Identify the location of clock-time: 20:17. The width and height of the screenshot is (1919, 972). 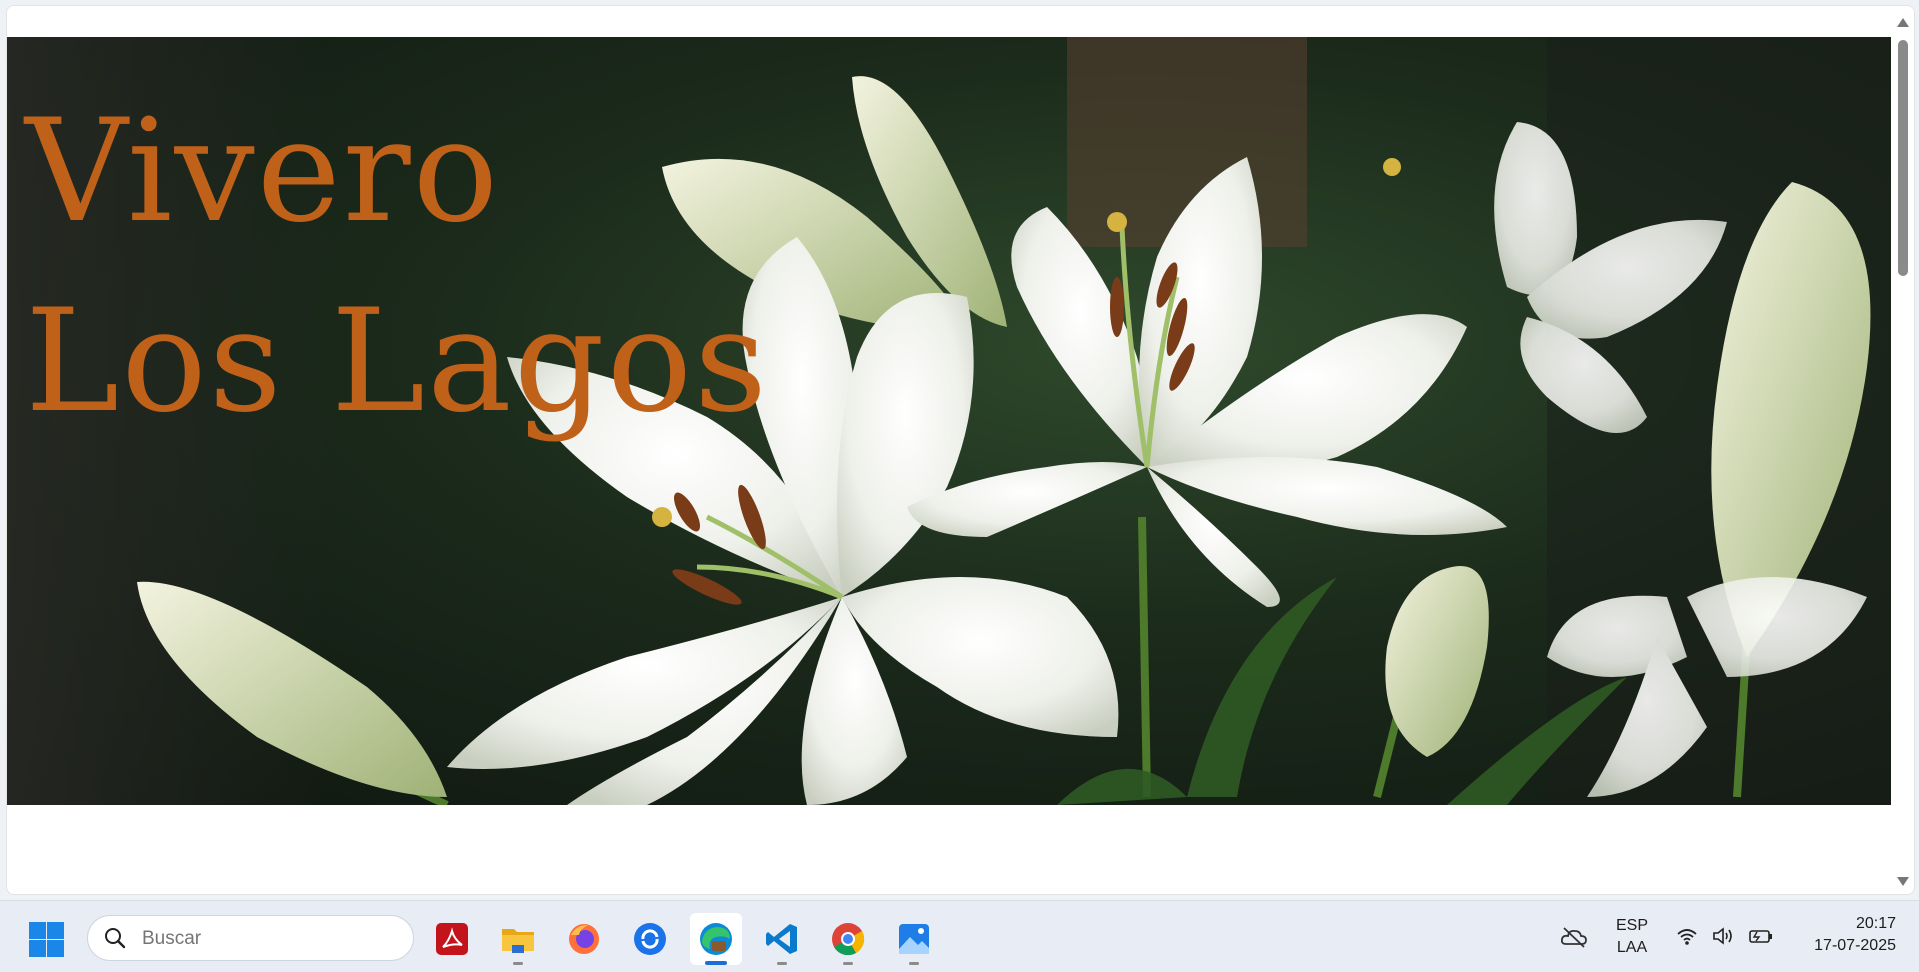
(1875, 923).